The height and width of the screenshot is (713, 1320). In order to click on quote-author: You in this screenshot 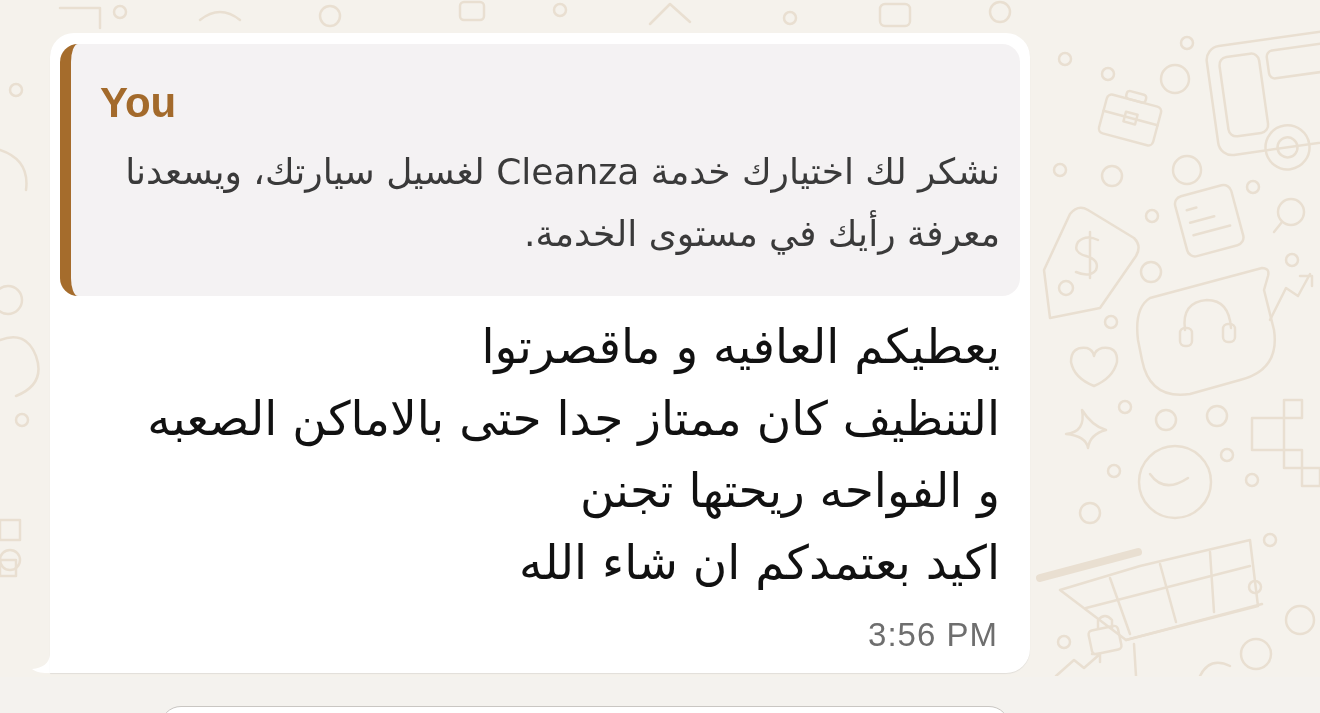, I will do `click(138, 103)`.